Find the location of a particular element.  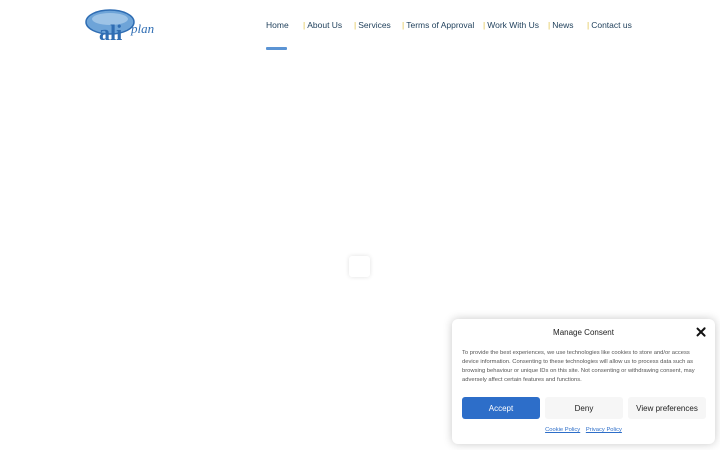

nav-about-us: | About Us is located at coordinates (322, 25).